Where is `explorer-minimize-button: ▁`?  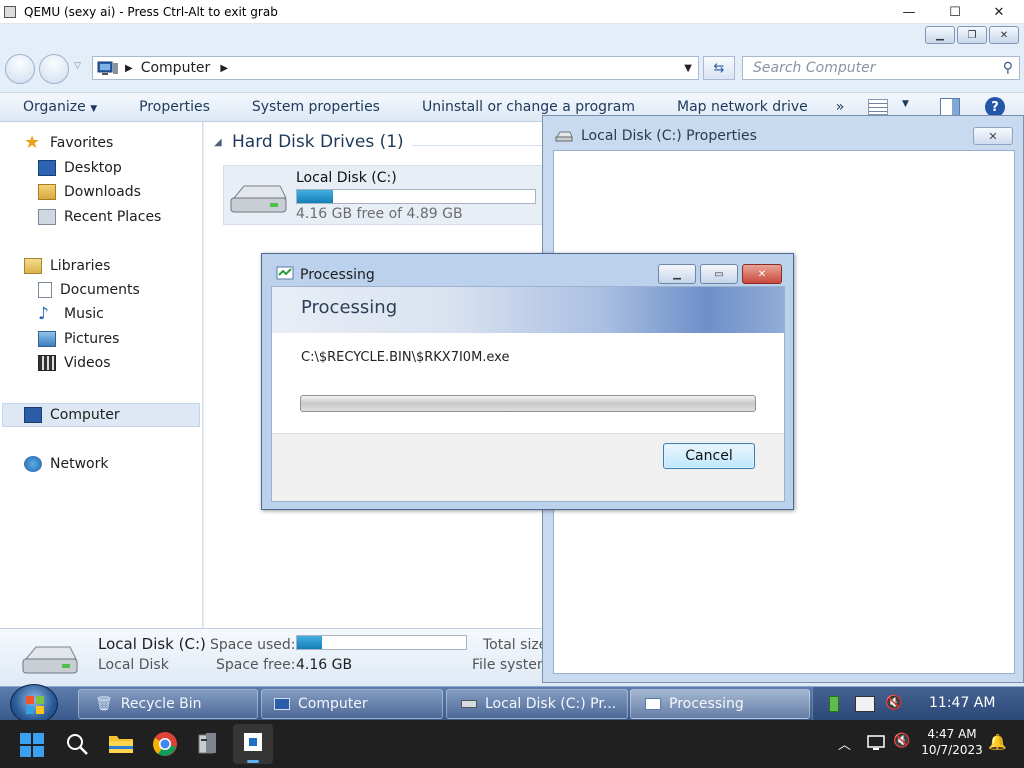
explorer-minimize-button: ▁ is located at coordinates (940, 35).